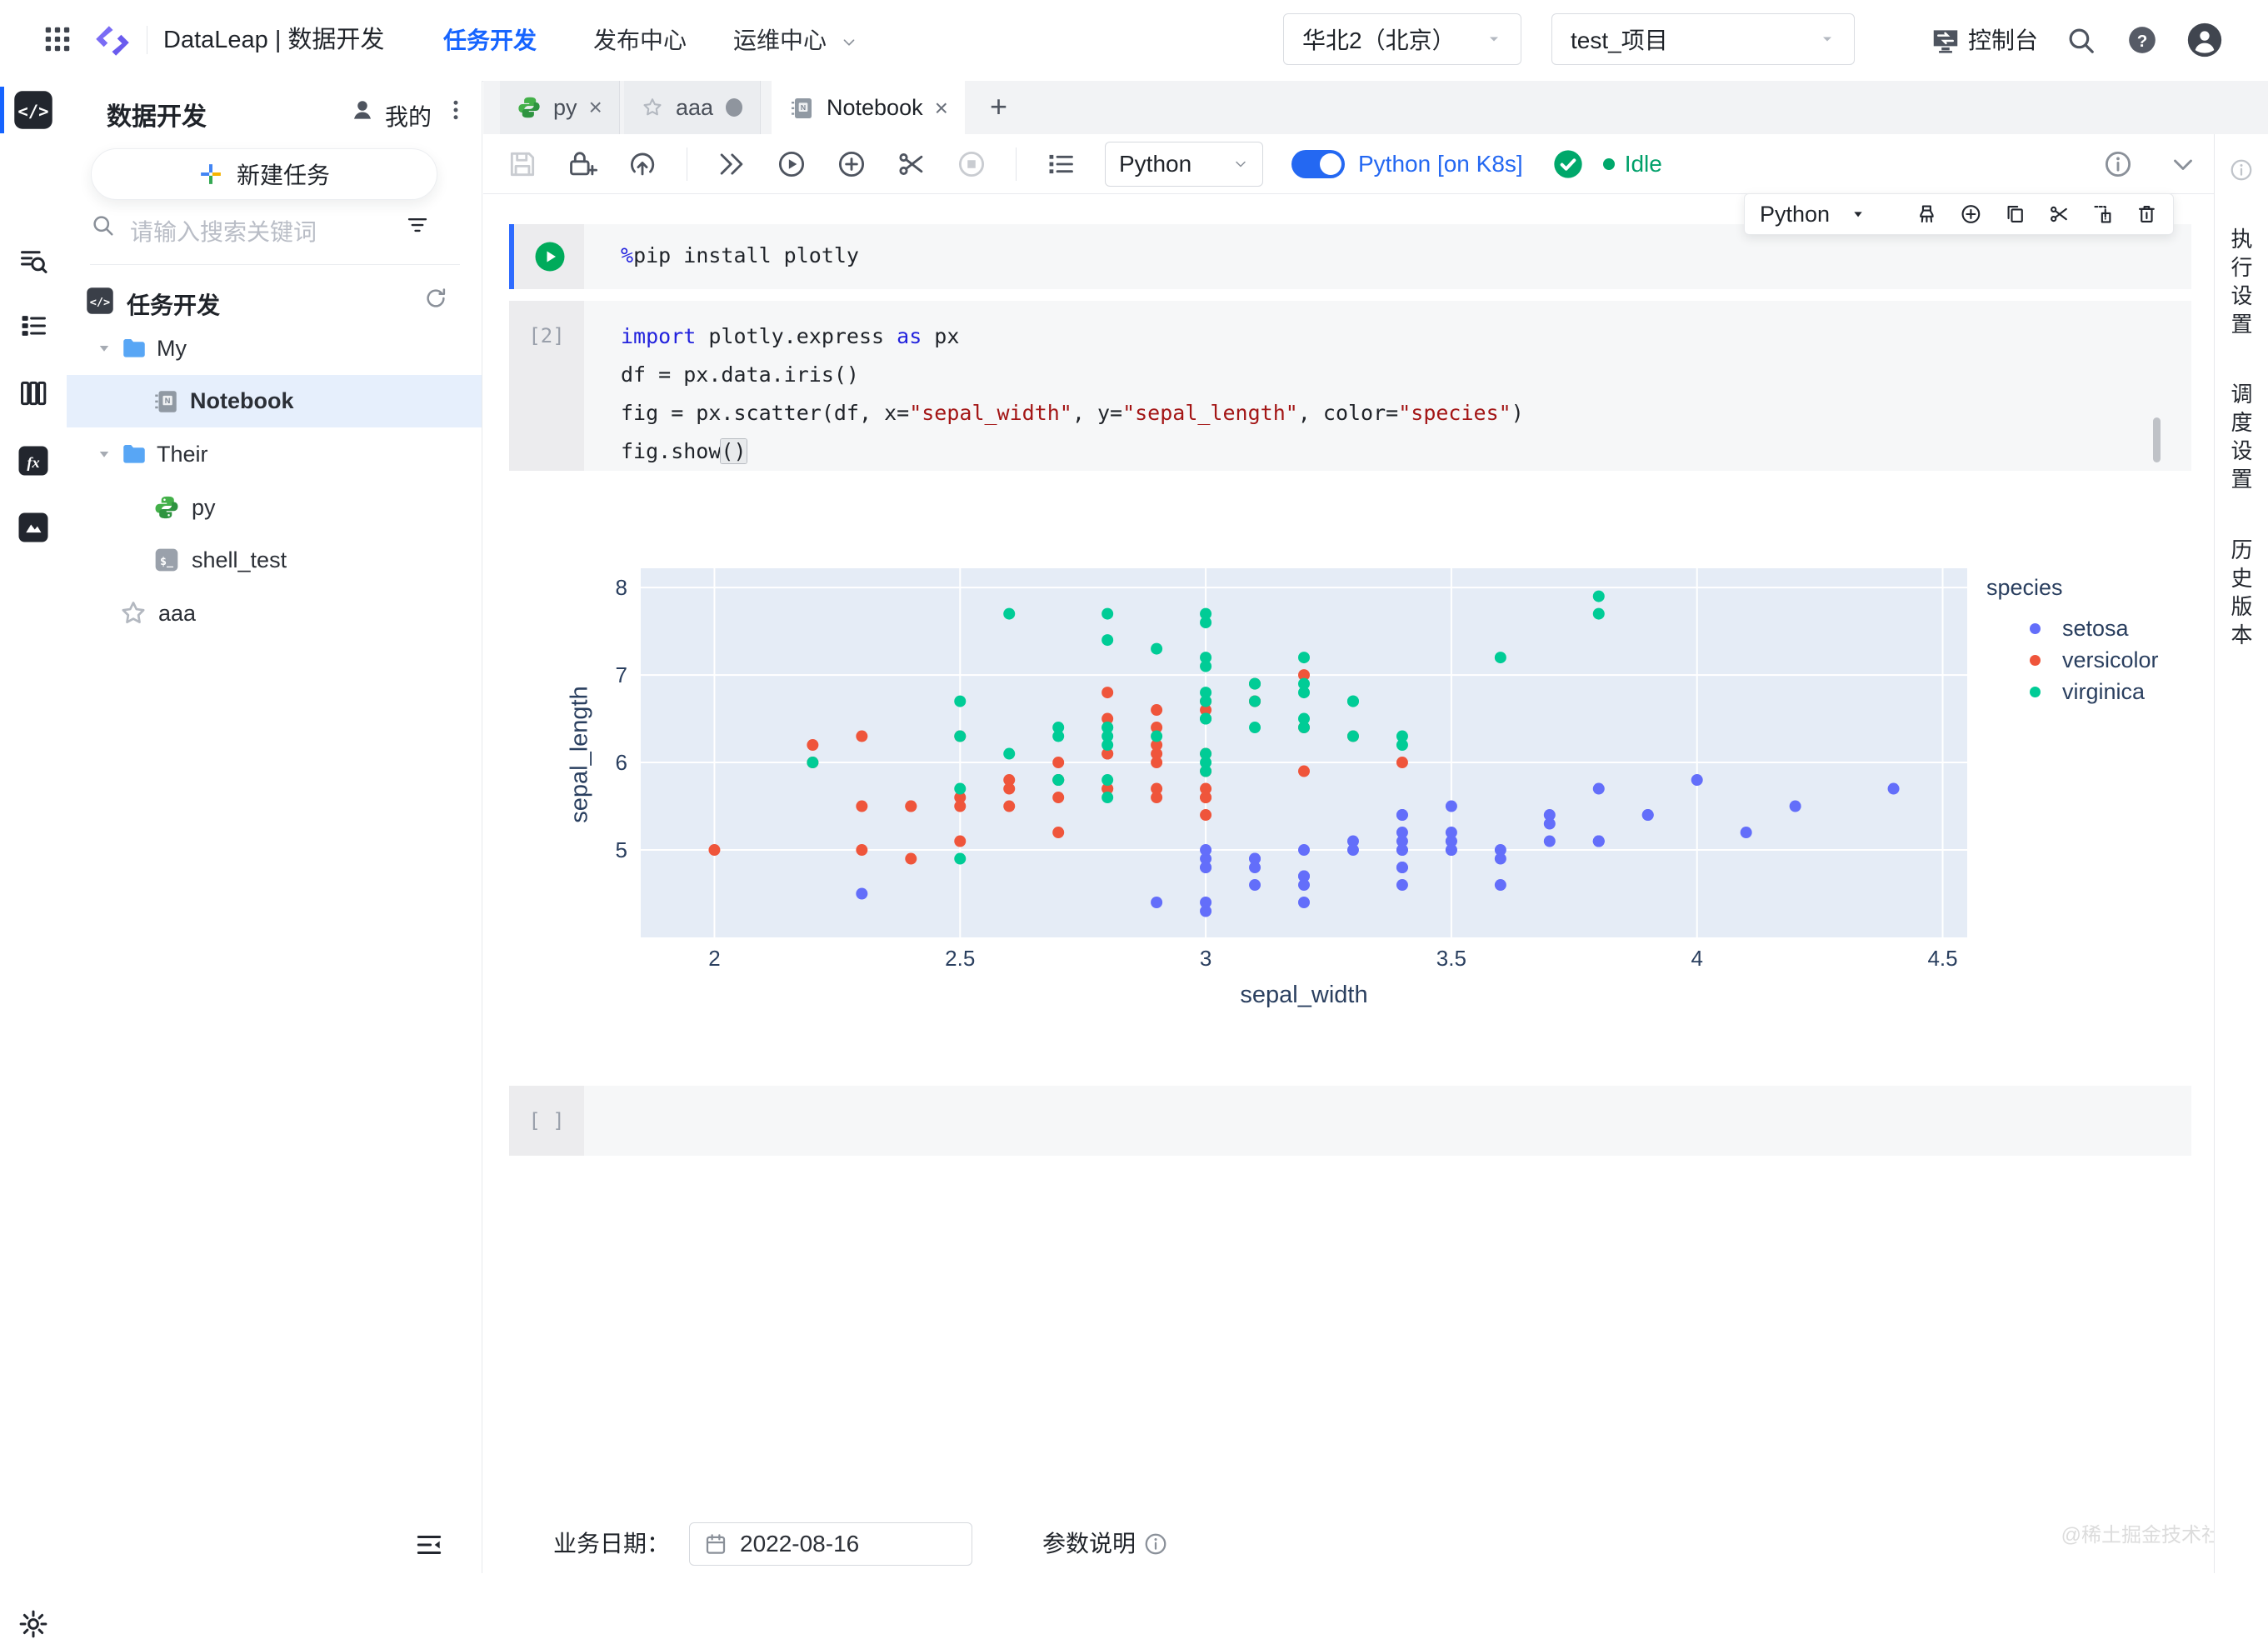 Image resolution: width=2268 pixels, height=1649 pixels. Describe the element at coordinates (2241, 284) in the screenshot. I see `panel-tab-exec-settings: 执行设置` at that location.